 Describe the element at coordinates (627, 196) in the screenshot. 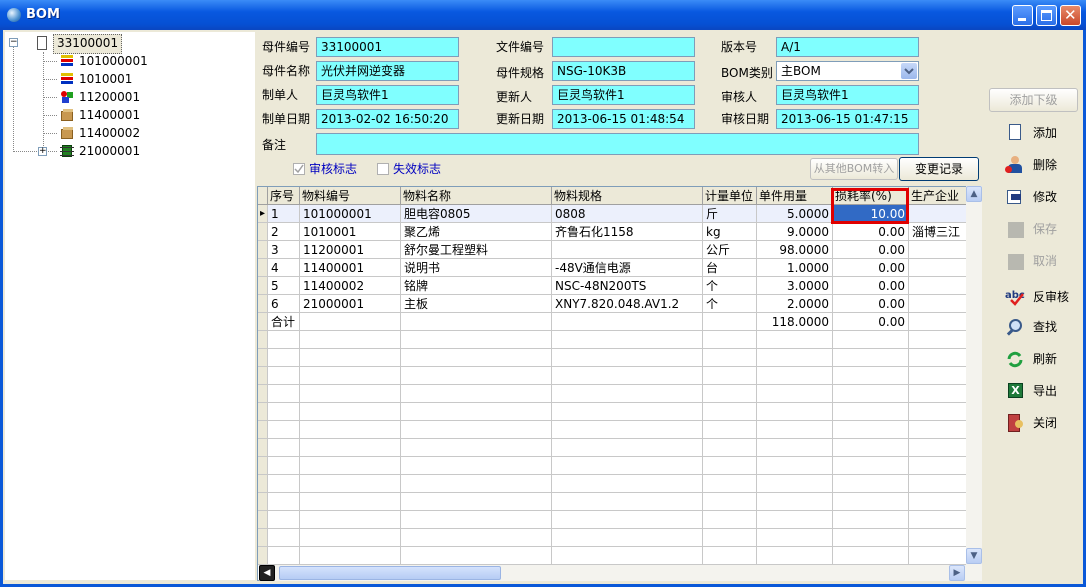

I see `grid-column-header: 物料规格` at that location.